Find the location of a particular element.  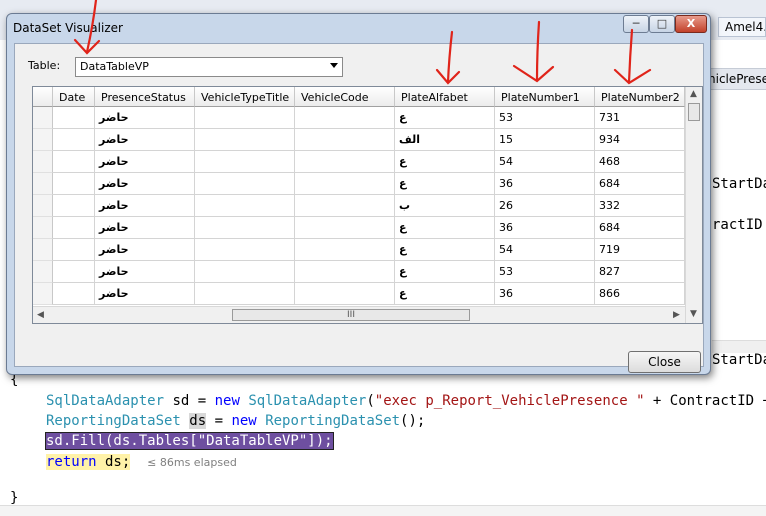

close-button: Close is located at coordinates (664, 362).